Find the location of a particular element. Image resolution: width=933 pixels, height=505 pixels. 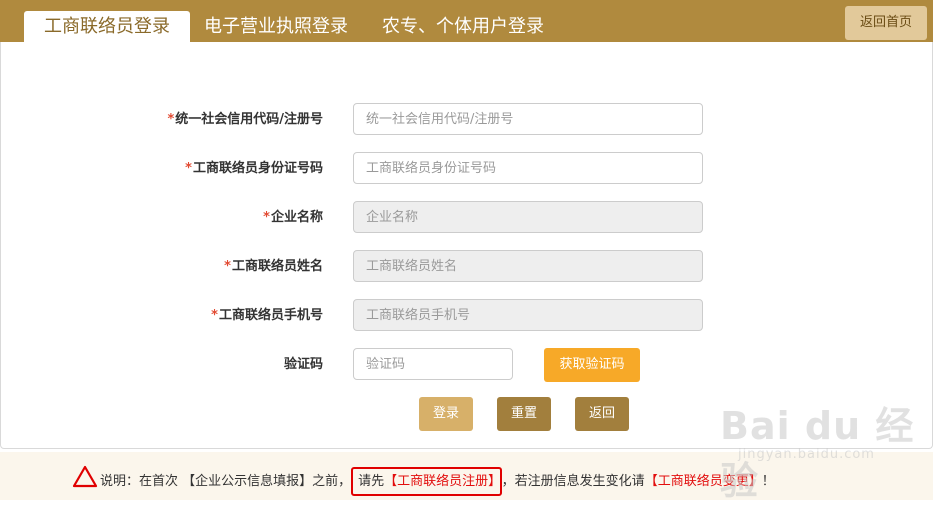

back-button: 返回 is located at coordinates (602, 414).